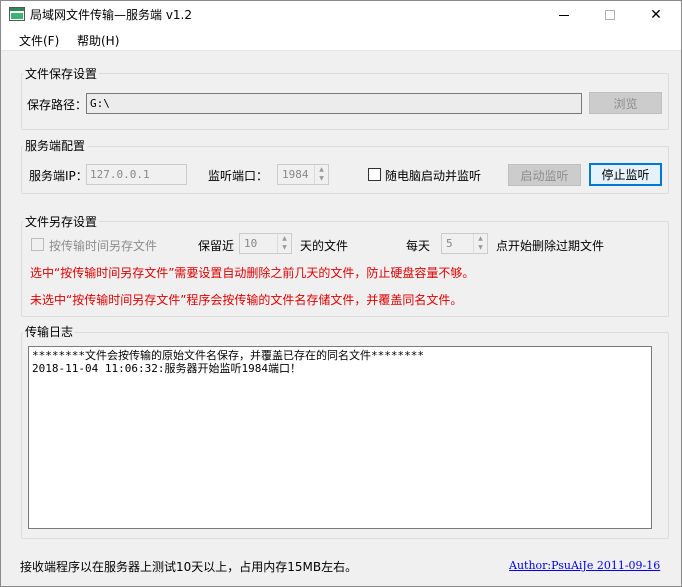 This screenshot has width=682, height=587. I want to click on keep-days-spin-arrows: ▲ ▼, so click(284, 243).